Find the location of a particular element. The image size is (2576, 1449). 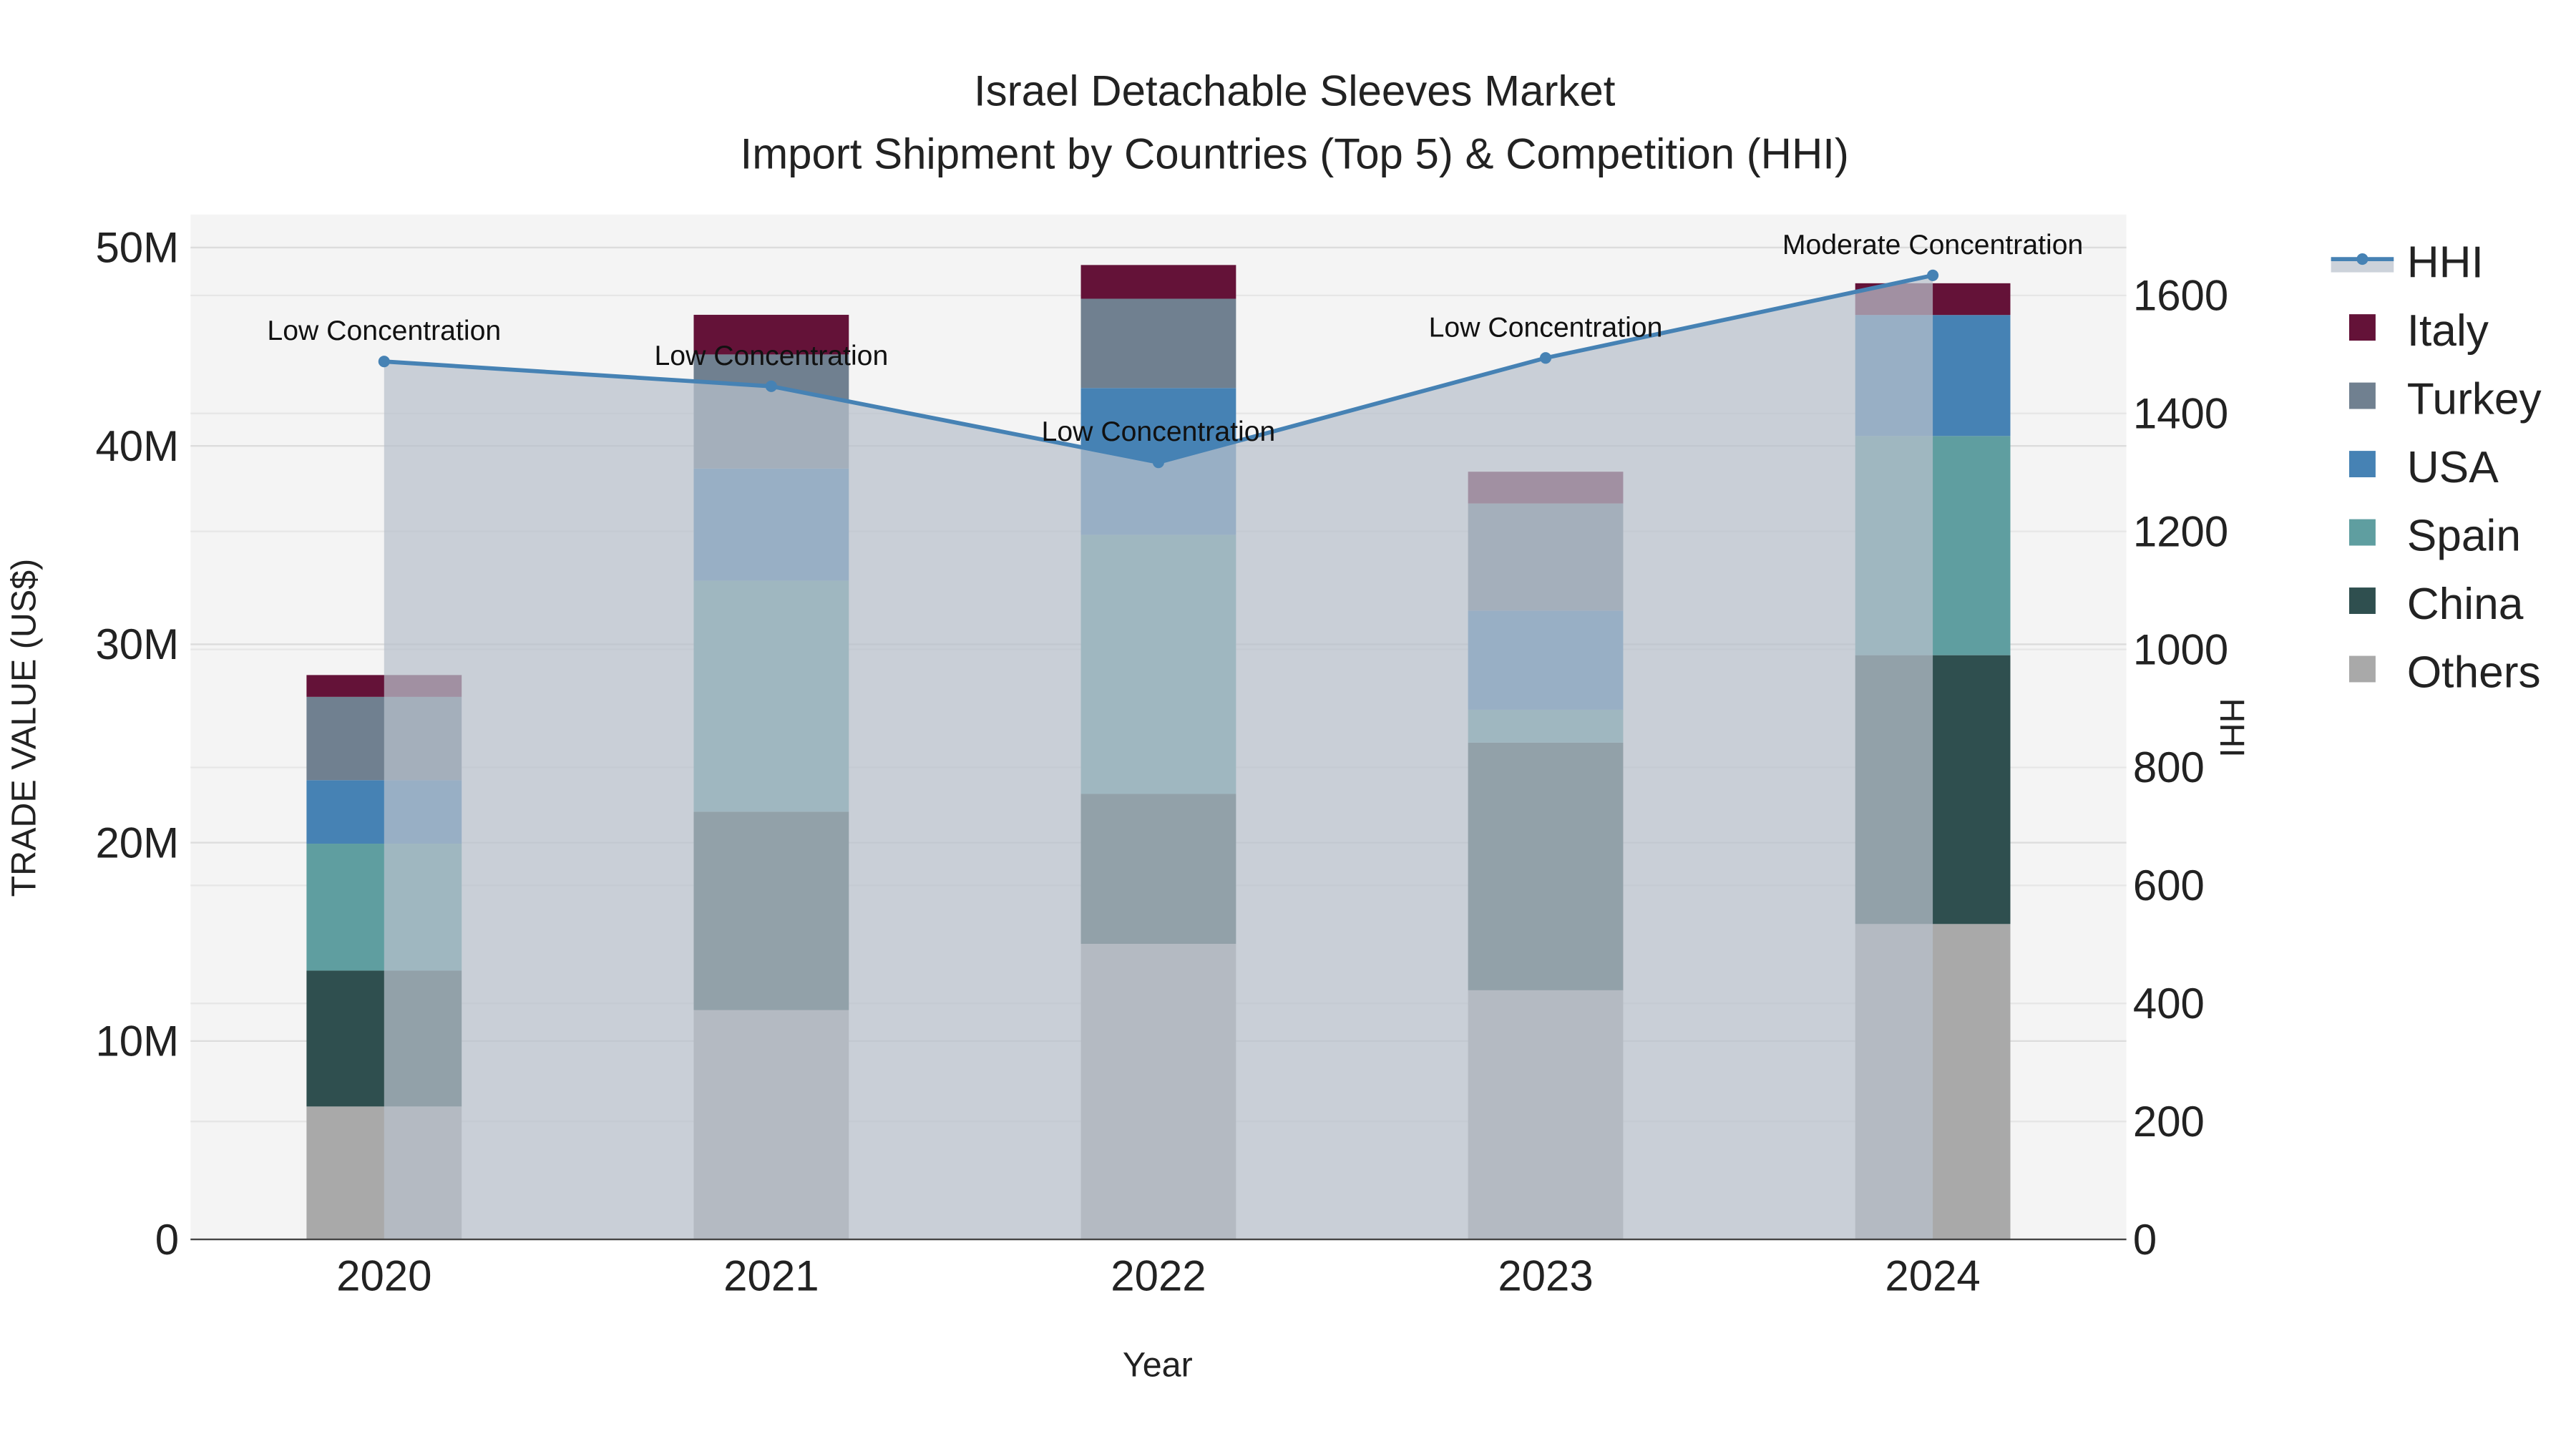

x-tick-label: 2022 is located at coordinates (1158, 1276).